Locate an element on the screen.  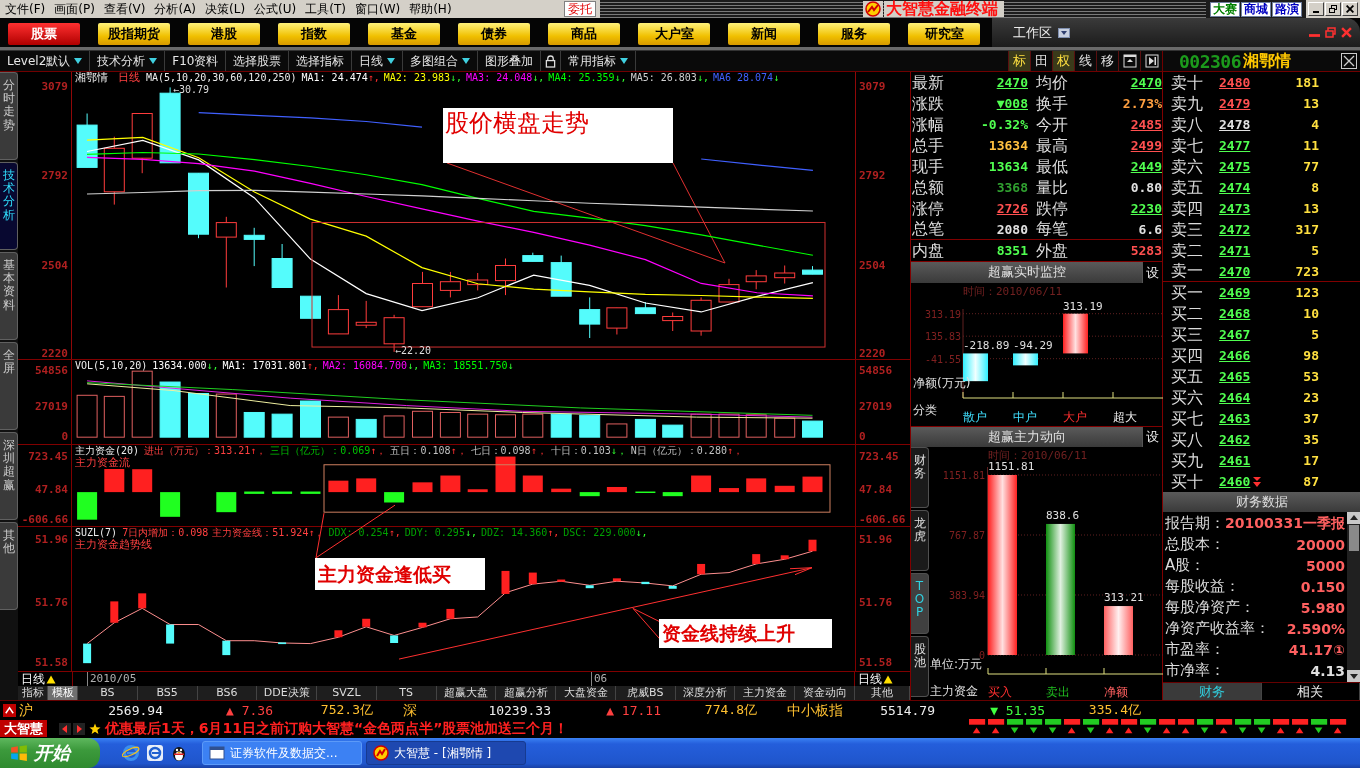
nav-tab: 基金 is located at coordinates (404, 34).